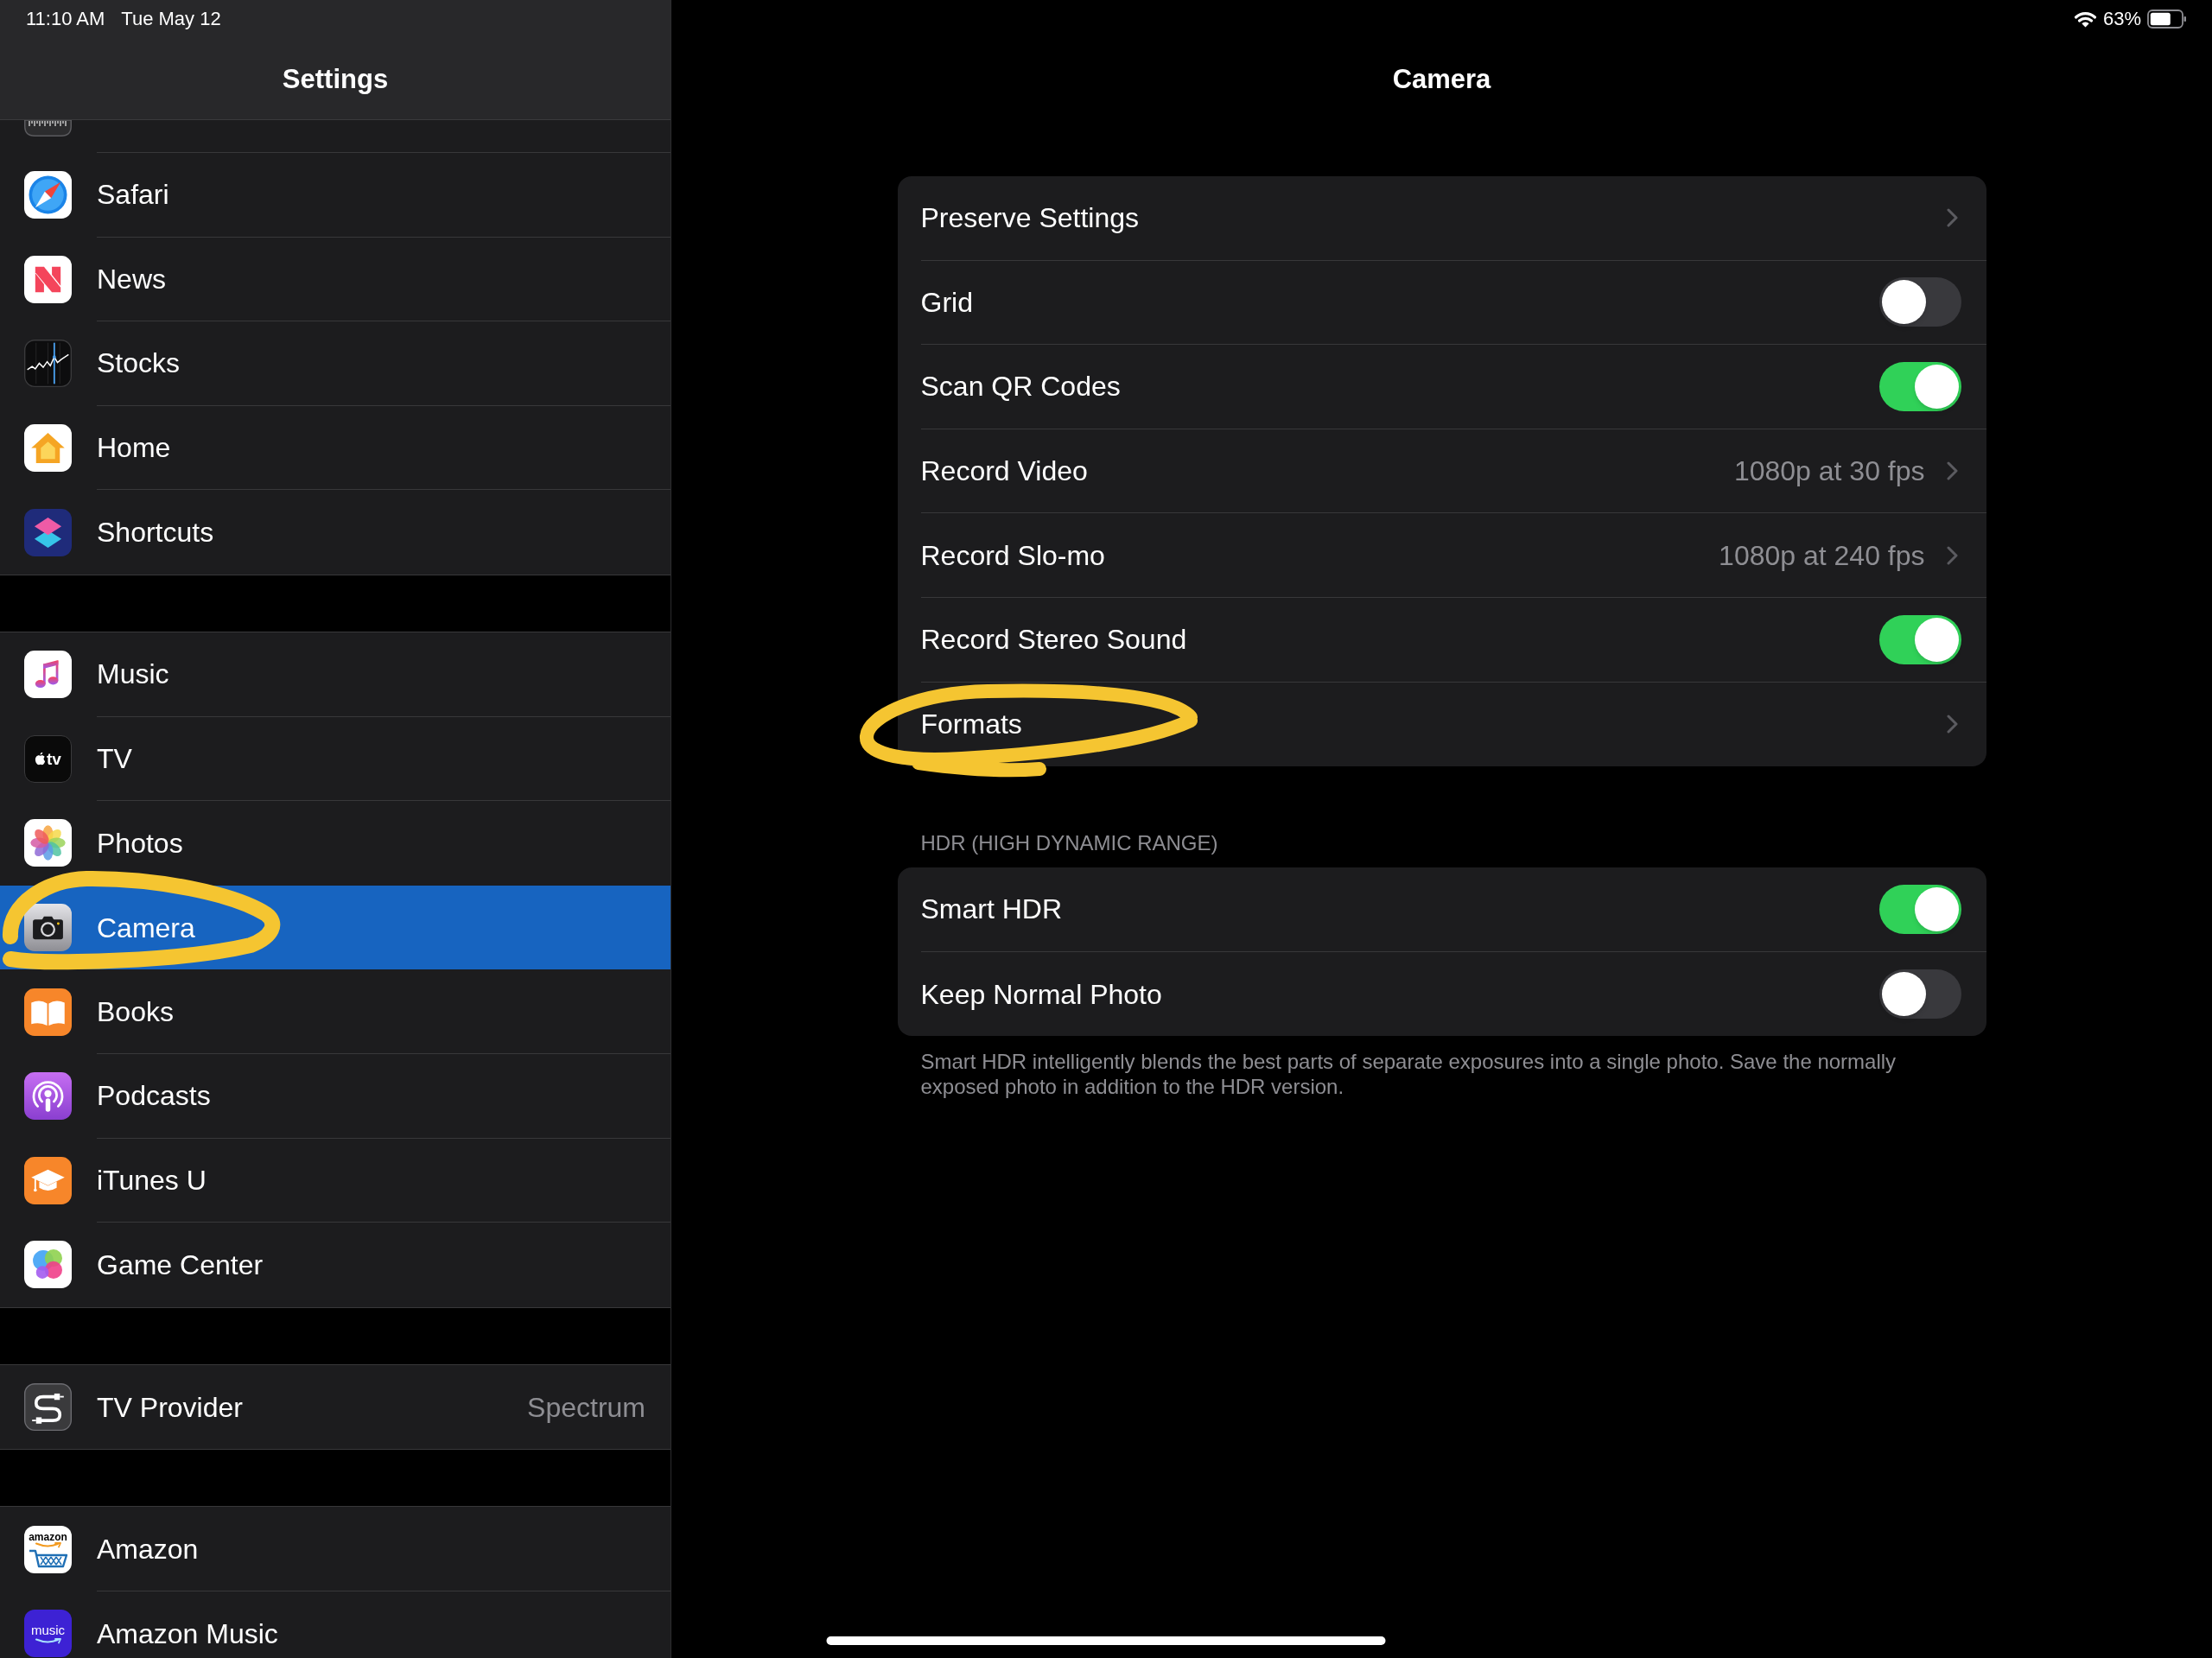  I want to click on logo-text: music, so click(48, 1629).